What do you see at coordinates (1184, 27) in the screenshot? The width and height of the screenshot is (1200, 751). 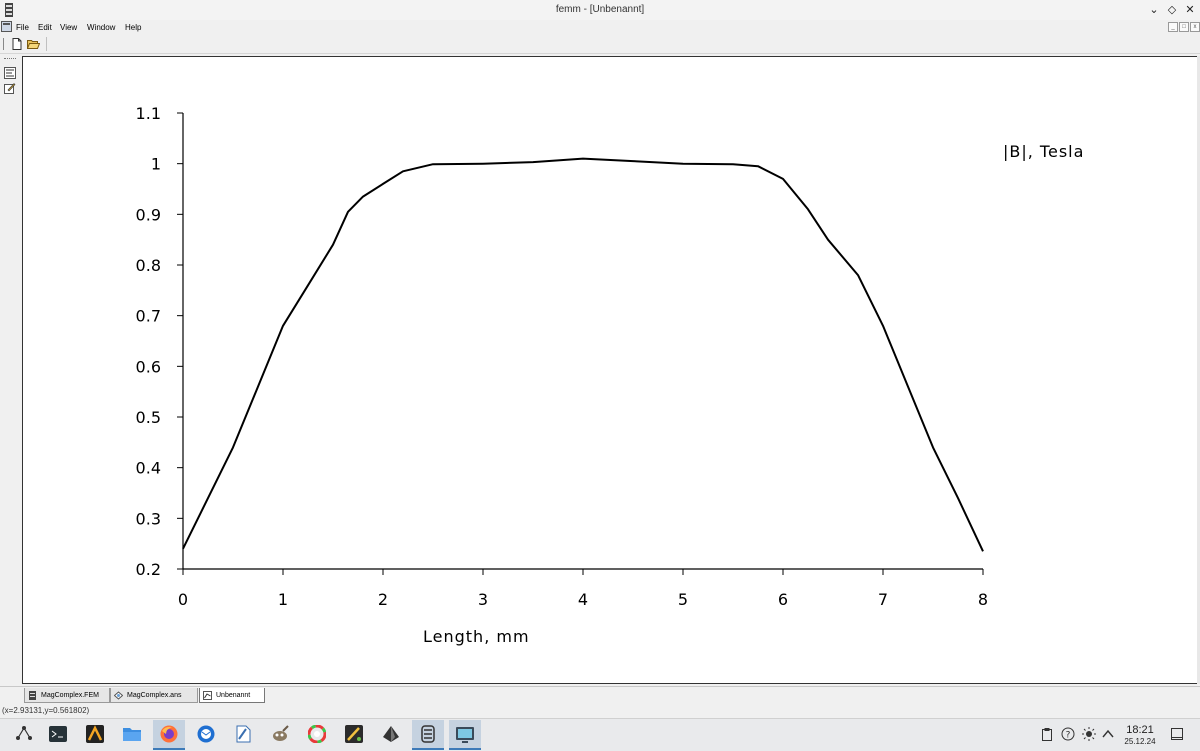 I see `mdi-restore-icon: □` at bounding box center [1184, 27].